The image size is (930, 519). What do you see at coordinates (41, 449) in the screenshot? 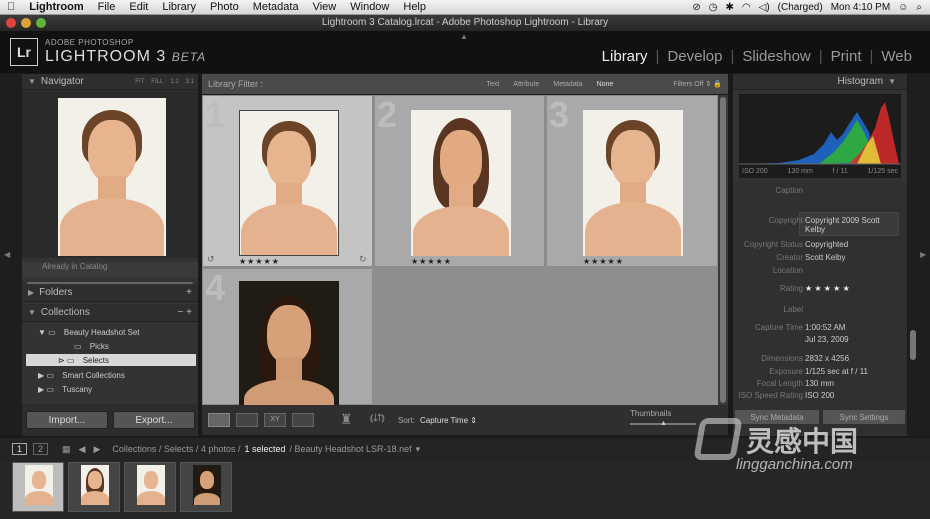
I see `second-window-button: 2` at bounding box center [41, 449].